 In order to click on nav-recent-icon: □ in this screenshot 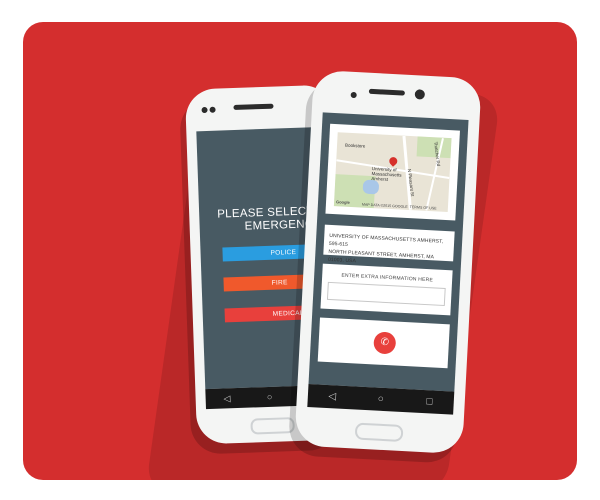, I will do `click(429, 402)`.